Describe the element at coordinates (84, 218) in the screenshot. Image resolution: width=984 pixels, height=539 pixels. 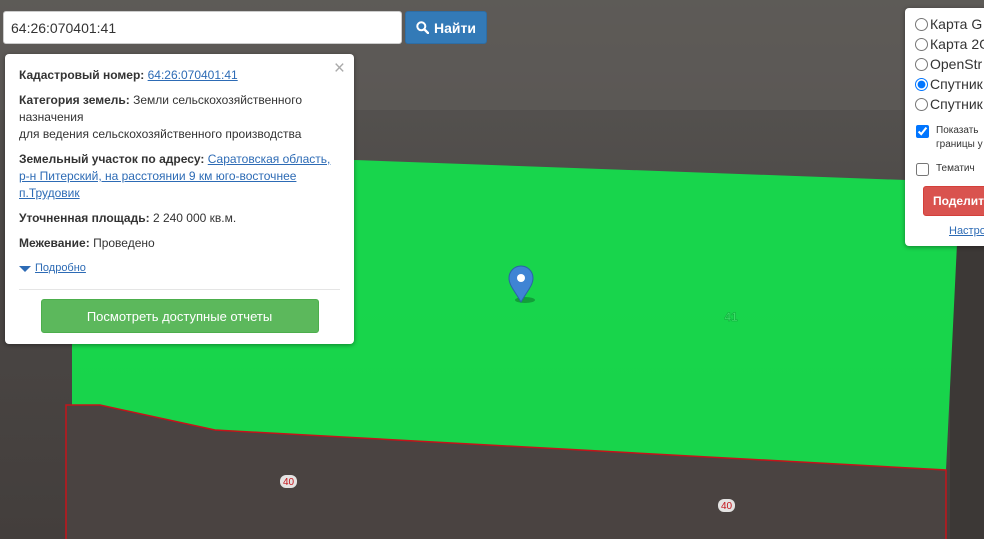
I see `area-label: Уточненная площадь:` at that location.